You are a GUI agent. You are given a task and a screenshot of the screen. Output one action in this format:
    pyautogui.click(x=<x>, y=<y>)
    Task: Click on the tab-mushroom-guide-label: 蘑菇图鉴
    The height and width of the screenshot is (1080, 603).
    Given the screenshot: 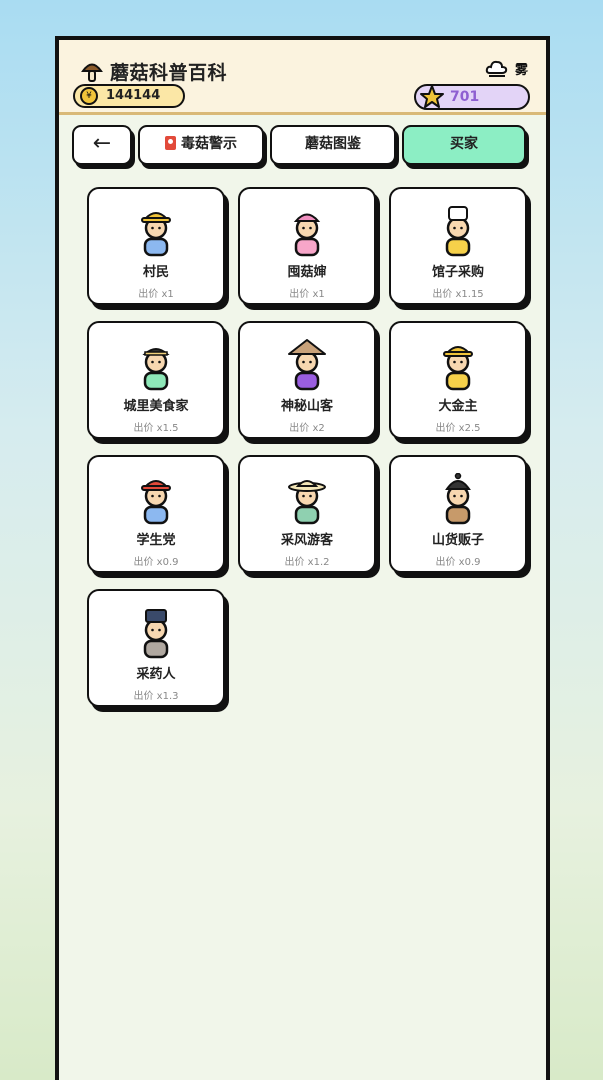 What is the action you would take?
    pyautogui.click(x=333, y=144)
    